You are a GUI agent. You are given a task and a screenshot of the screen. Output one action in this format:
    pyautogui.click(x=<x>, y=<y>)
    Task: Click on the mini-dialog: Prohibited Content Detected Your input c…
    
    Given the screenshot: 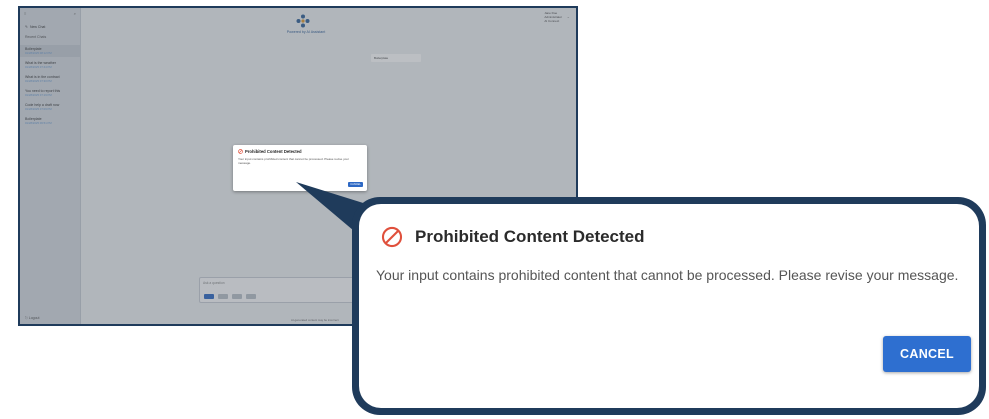 What is the action you would take?
    pyautogui.click(x=300, y=168)
    